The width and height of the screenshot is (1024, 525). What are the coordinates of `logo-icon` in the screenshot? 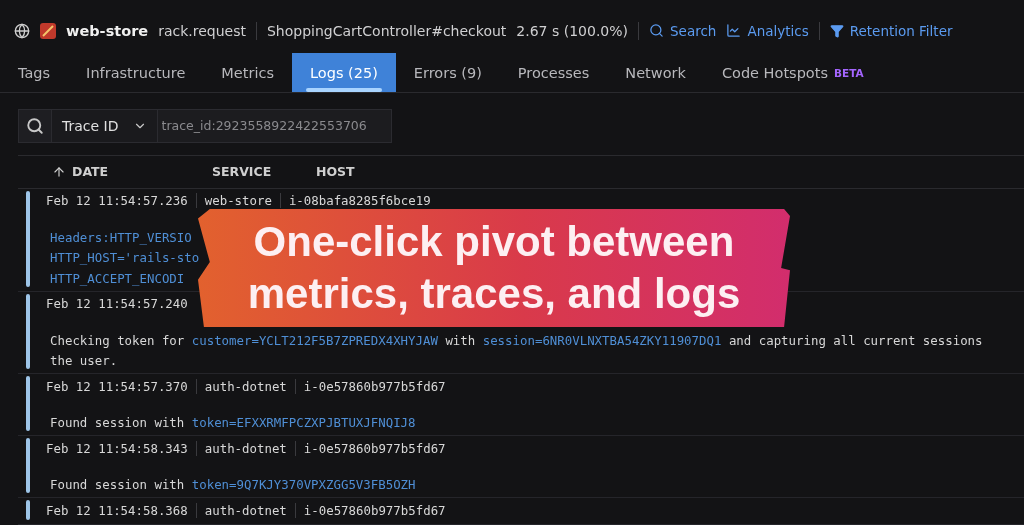 It's located at (48, 30).